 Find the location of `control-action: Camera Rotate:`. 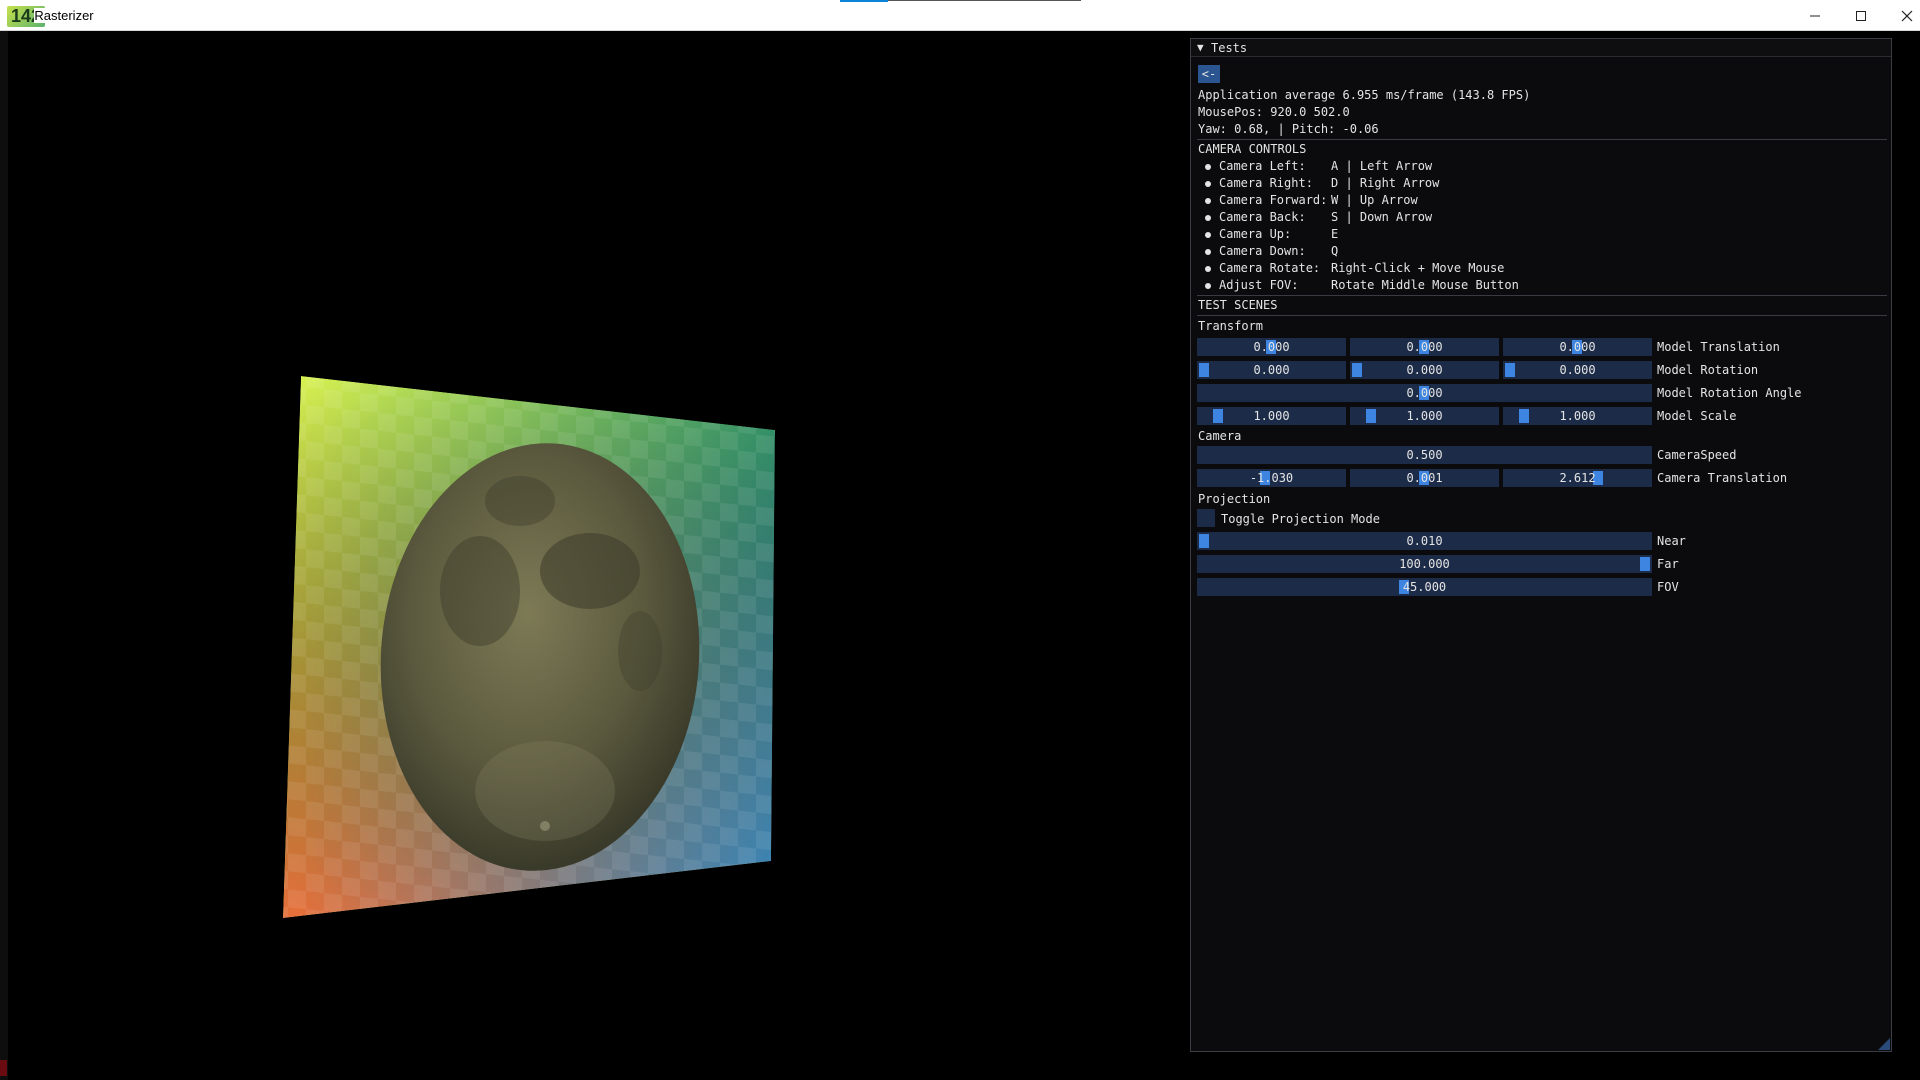

control-action: Camera Rotate: is located at coordinates (1270, 268).